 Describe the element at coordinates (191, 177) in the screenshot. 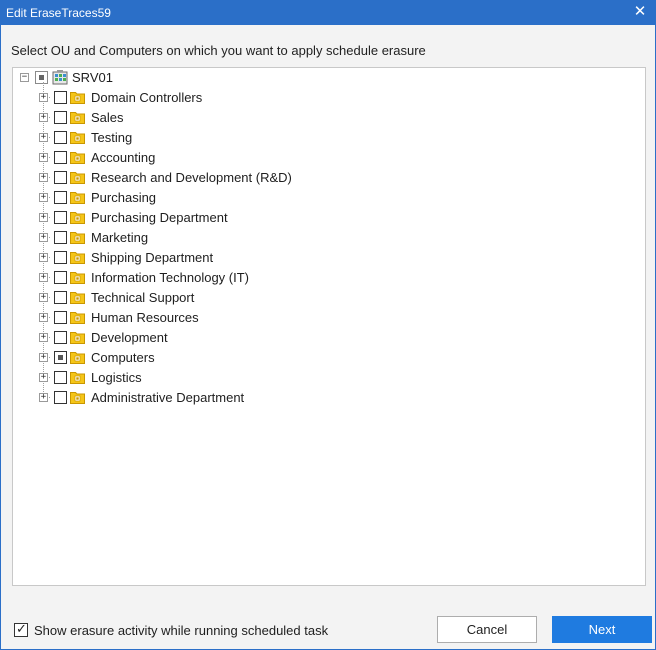

I see `tree-item-label: Research and Development (R&D)` at that location.